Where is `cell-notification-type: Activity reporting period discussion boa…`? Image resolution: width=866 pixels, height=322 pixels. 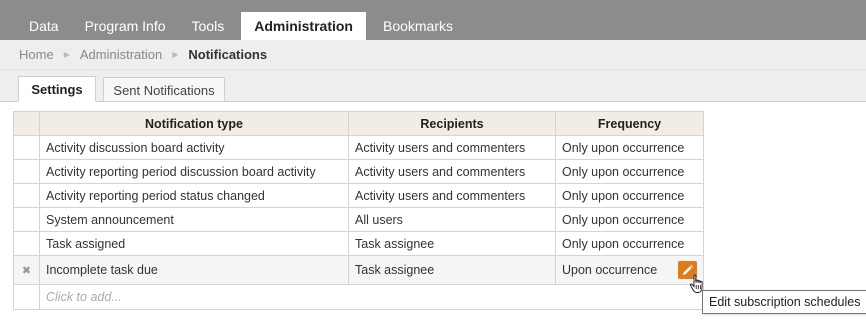 cell-notification-type: Activity reporting period discussion boa… is located at coordinates (194, 171).